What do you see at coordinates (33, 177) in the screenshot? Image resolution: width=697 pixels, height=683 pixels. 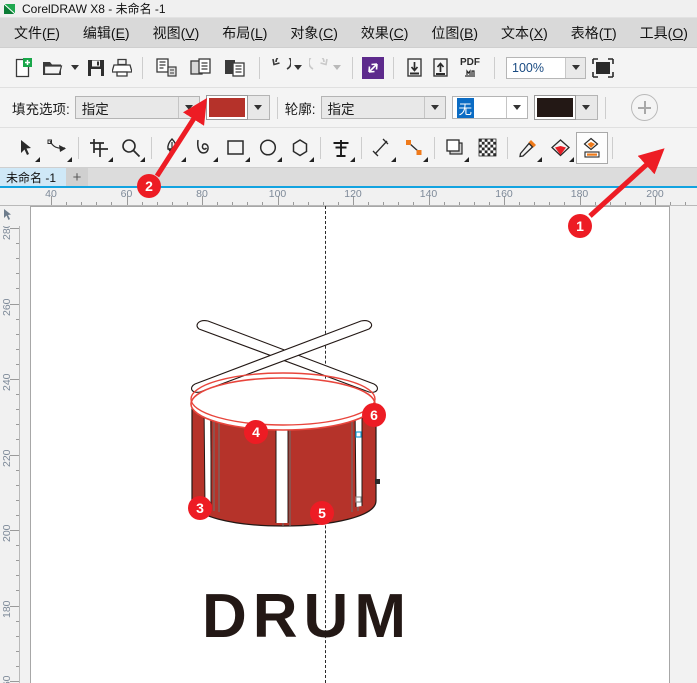 I see `document-tab: 未命名 -1` at bounding box center [33, 177].